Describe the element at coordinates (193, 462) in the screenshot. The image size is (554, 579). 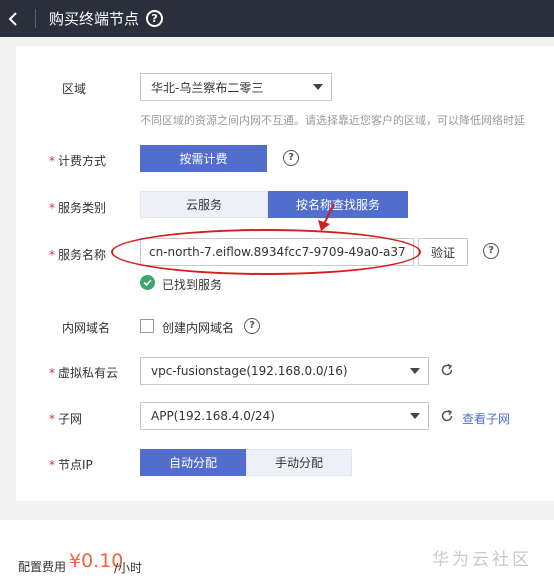
I see `node-ip-auto-button: 自动分配` at that location.